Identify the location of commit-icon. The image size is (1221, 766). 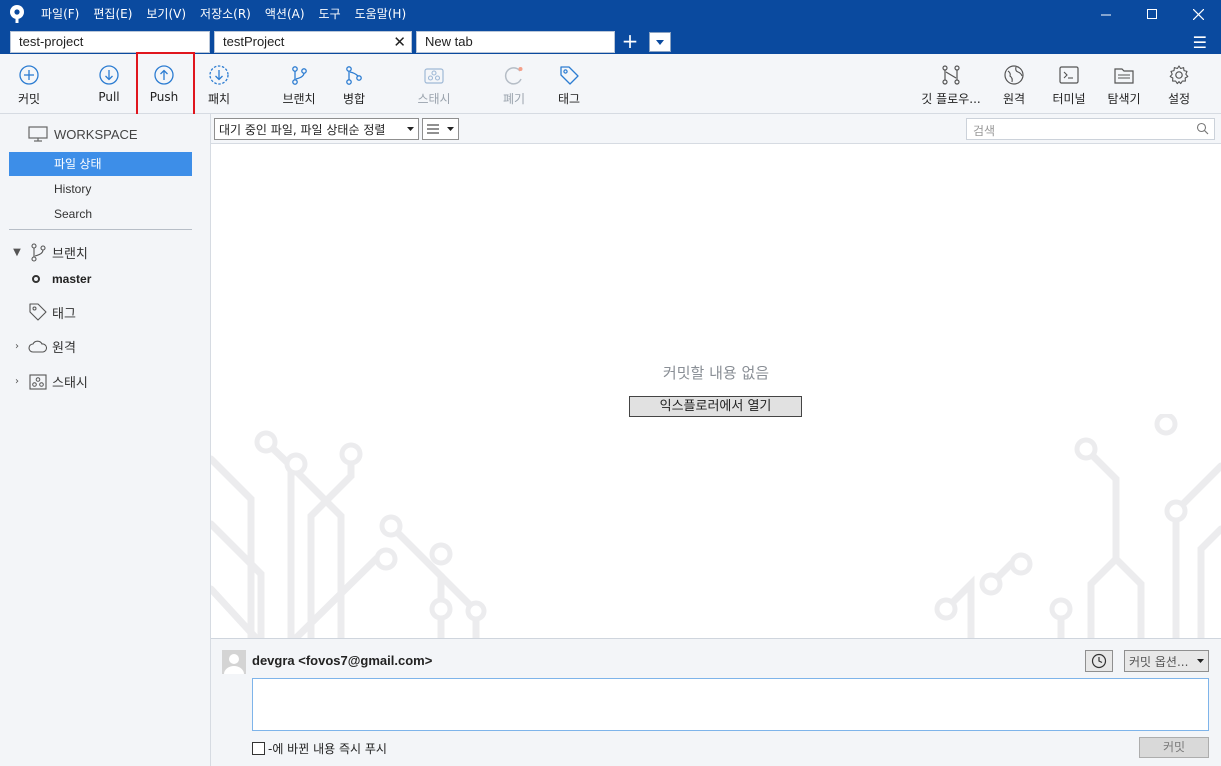
(29, 75).